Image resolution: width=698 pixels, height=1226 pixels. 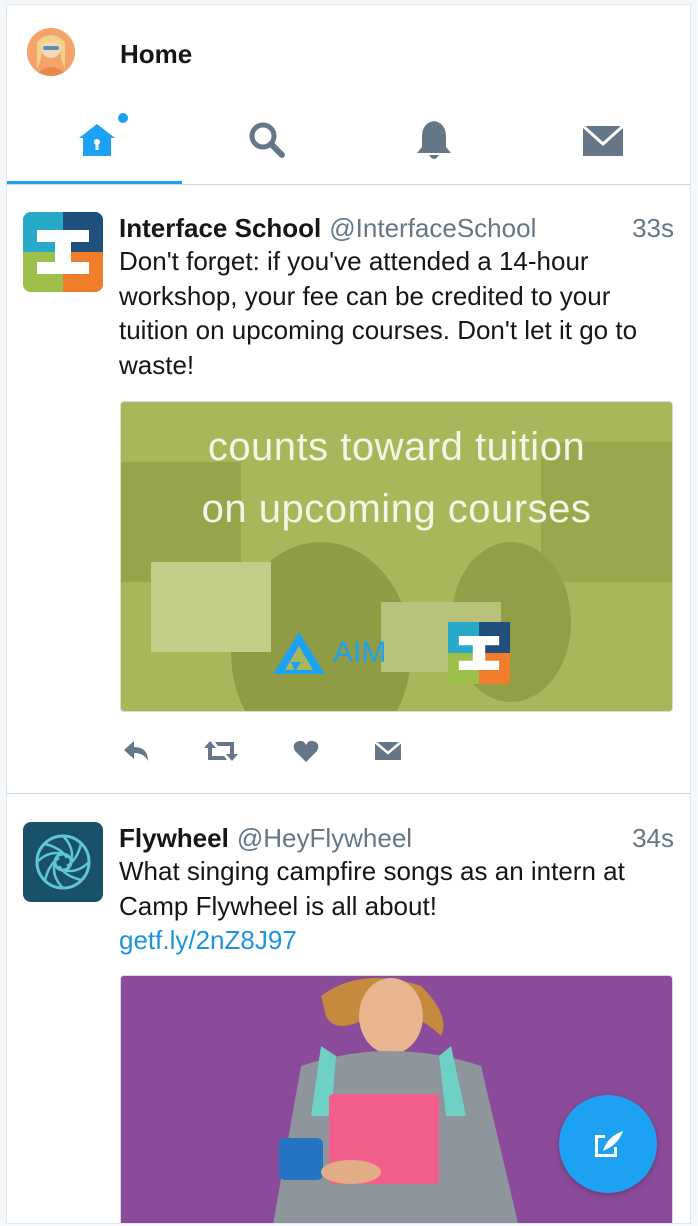 I want to click on retweet-button, so click(x=221, y=751).